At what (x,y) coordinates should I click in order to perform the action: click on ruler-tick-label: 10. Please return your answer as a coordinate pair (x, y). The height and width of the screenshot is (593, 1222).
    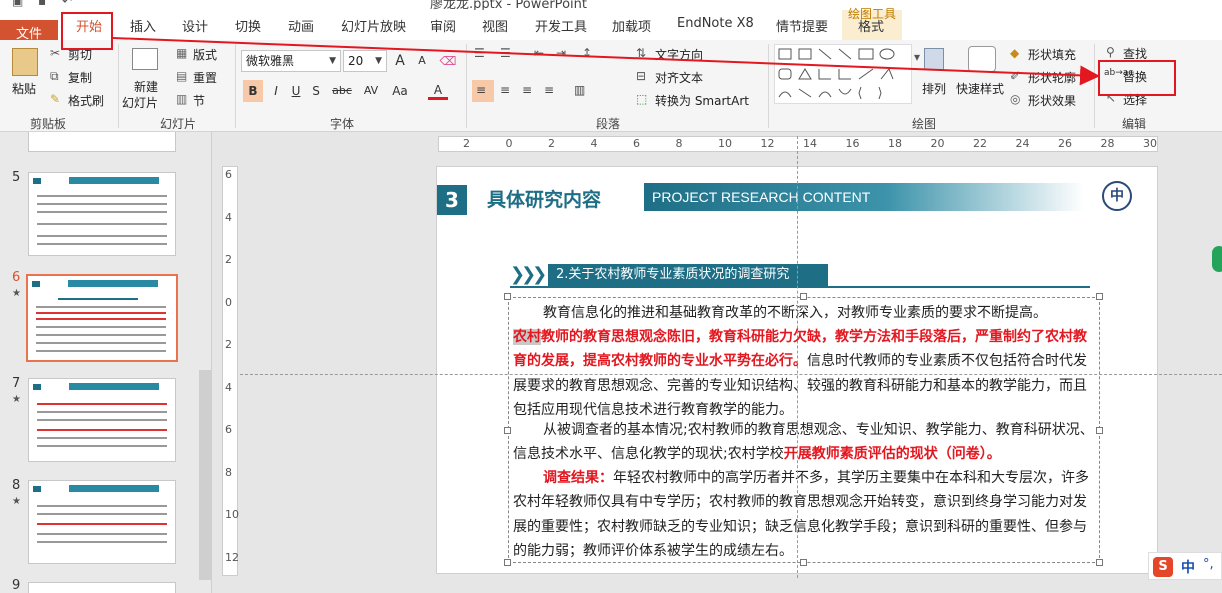
    Looking at the image, I should click on (232, 514).